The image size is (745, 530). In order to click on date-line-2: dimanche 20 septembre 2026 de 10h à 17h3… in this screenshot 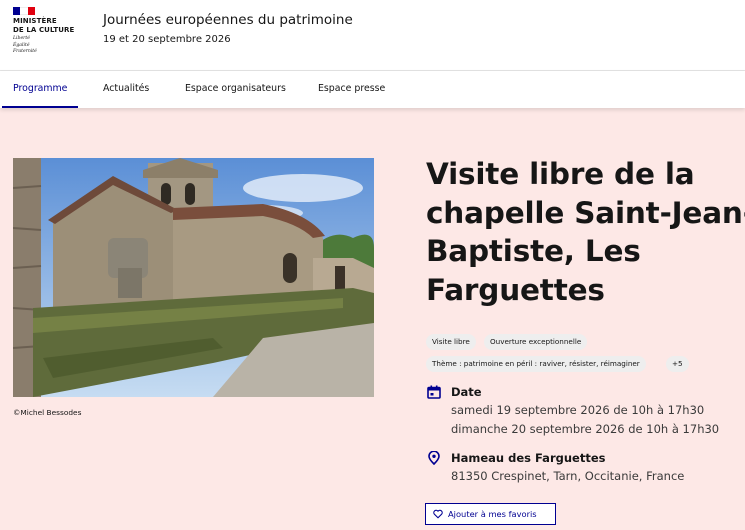, I will do `click(585, 429)`.